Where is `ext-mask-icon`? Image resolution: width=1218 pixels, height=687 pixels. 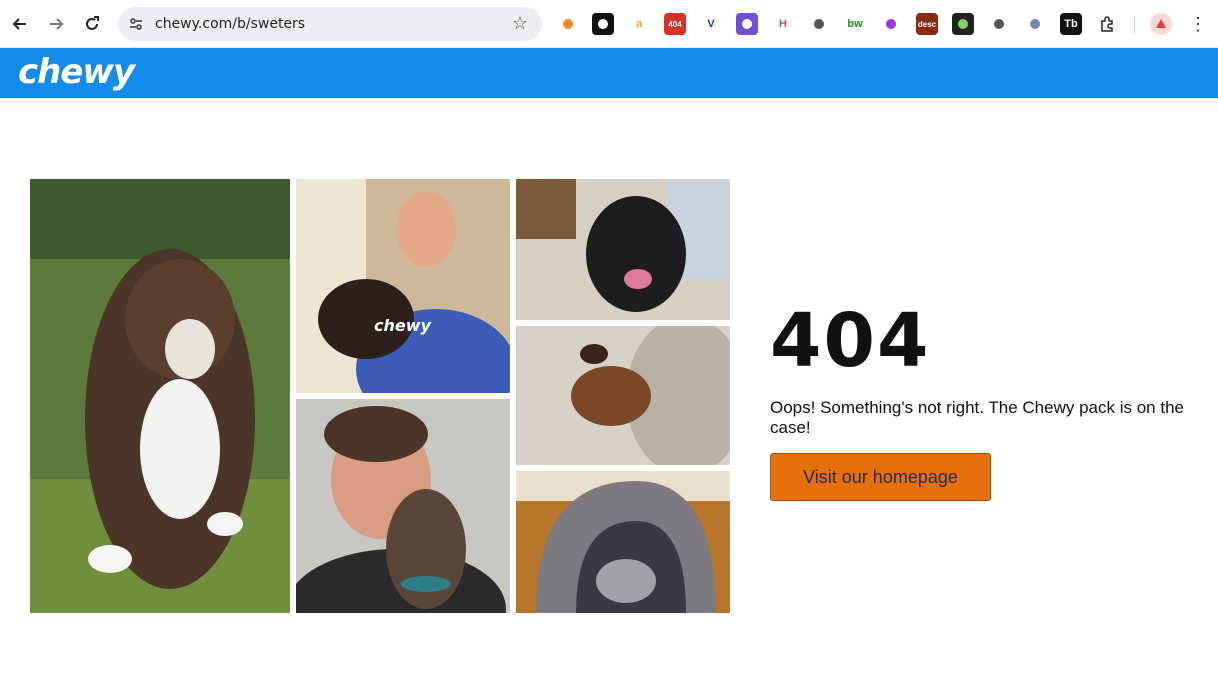
ext-mask-icon is located at coordinates (603, 24).